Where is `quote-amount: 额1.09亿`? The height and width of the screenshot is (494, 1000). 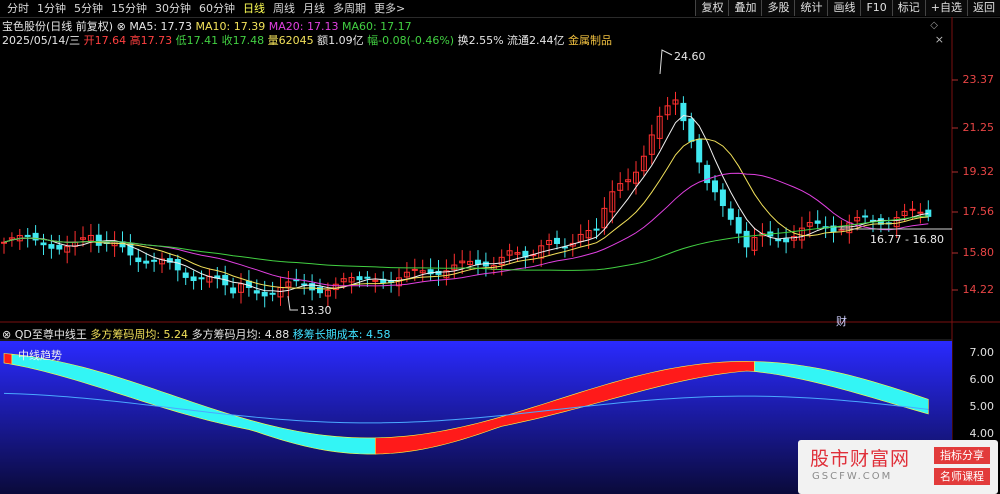 quote-amount: 额1.09亿 is located at coordinates (340, 40).